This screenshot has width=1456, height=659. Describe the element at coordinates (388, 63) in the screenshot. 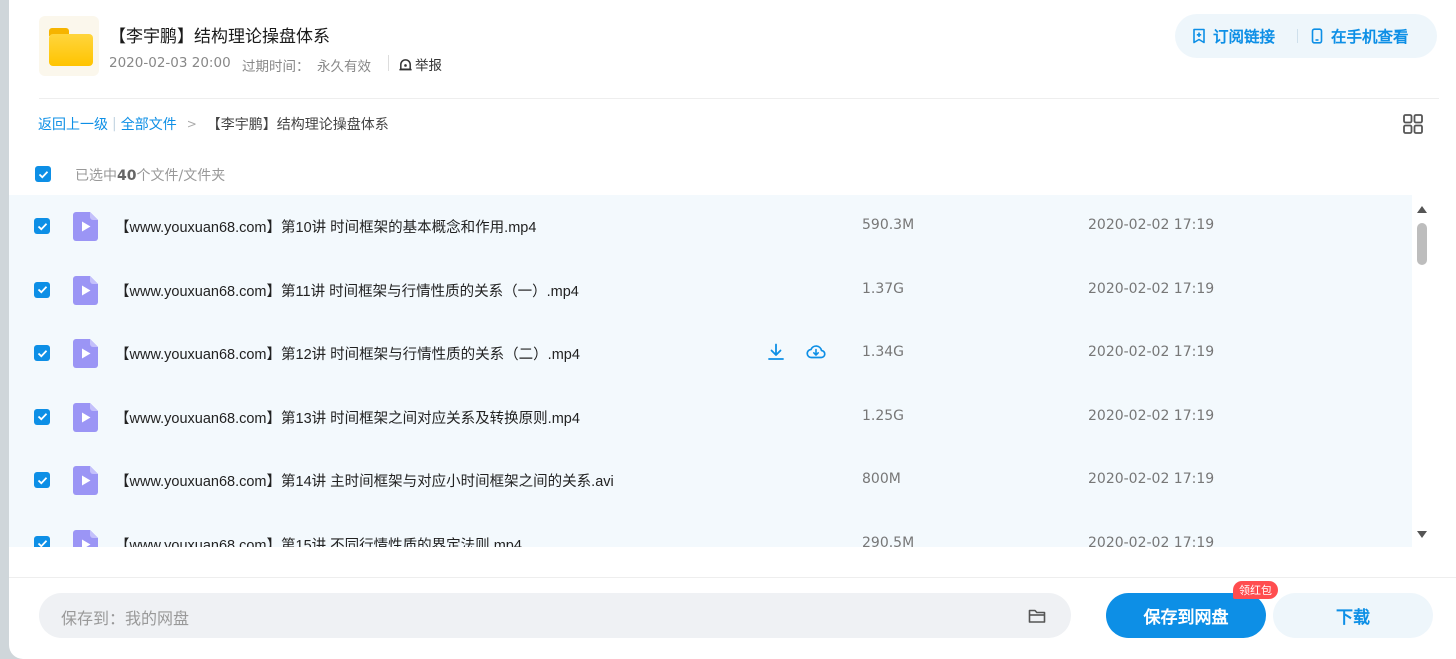

I see `meta-divider` at that location.